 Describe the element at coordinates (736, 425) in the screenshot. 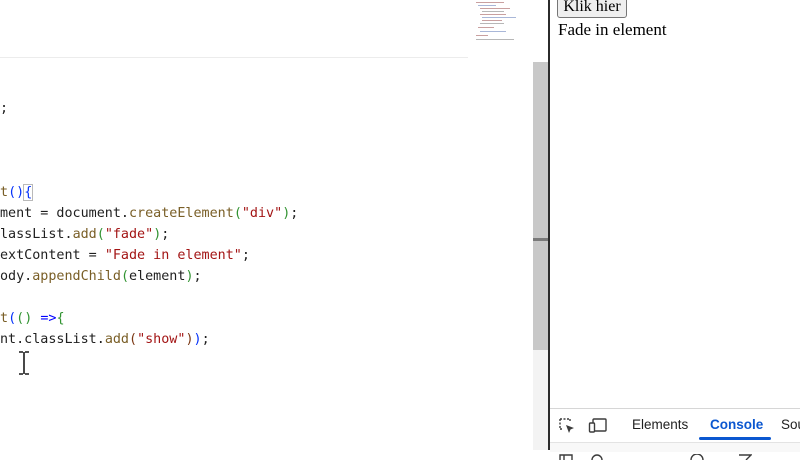

I see `tab-console: Console` at that location.